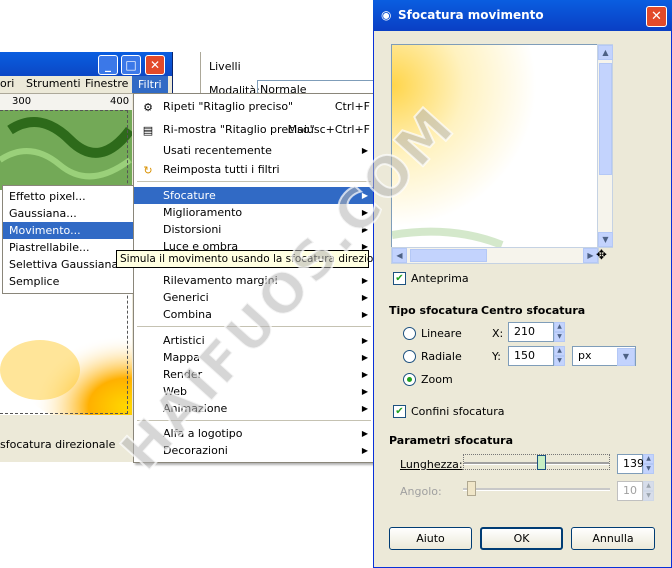 Image resolution: width=672 pixels, height=568 pixels. Describe the element at coordinates (254, 340) in the screenshot. I see `menu-item-artistici: Artistici ▶` at that location.